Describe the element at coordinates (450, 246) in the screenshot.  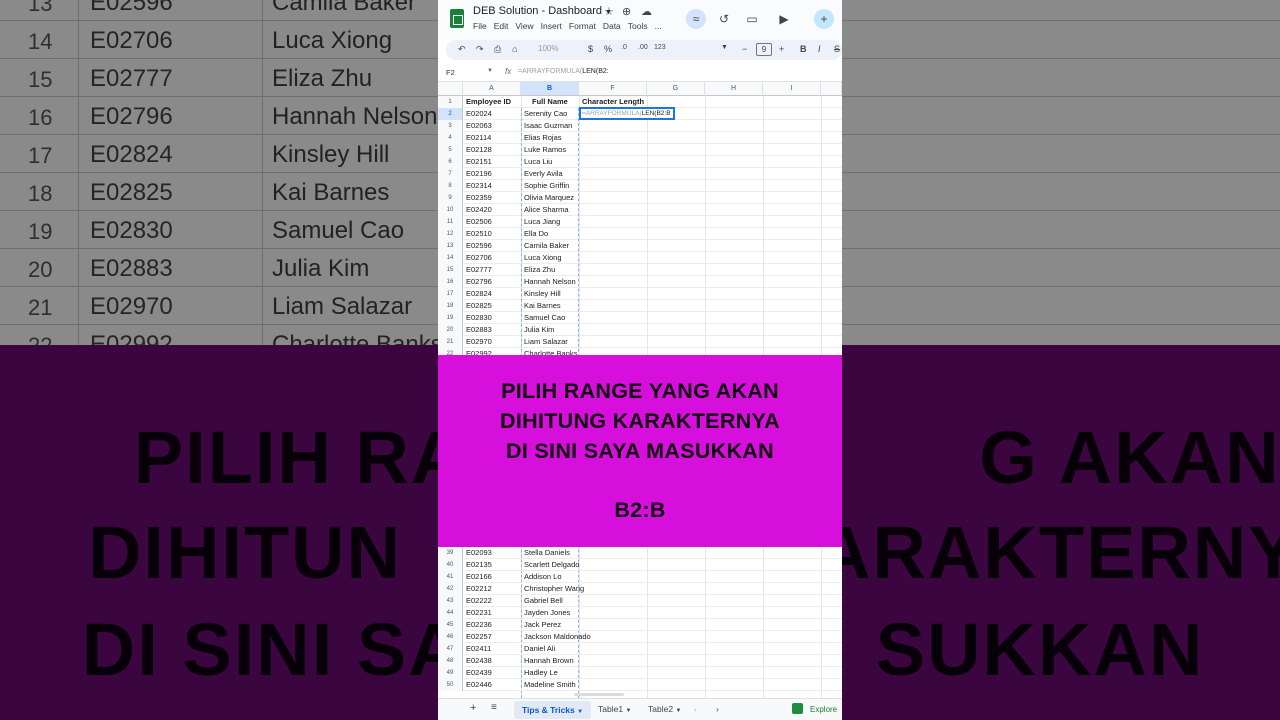
I see `row-header: 13` at that location.